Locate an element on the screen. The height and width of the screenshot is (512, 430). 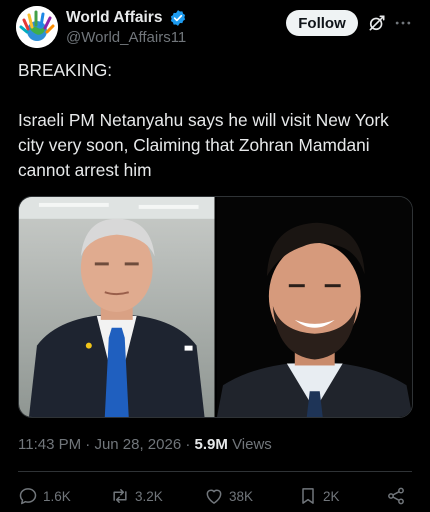
action-bar: 1.6K 3.2K 38K 2K is located at coordinates (215, 497).